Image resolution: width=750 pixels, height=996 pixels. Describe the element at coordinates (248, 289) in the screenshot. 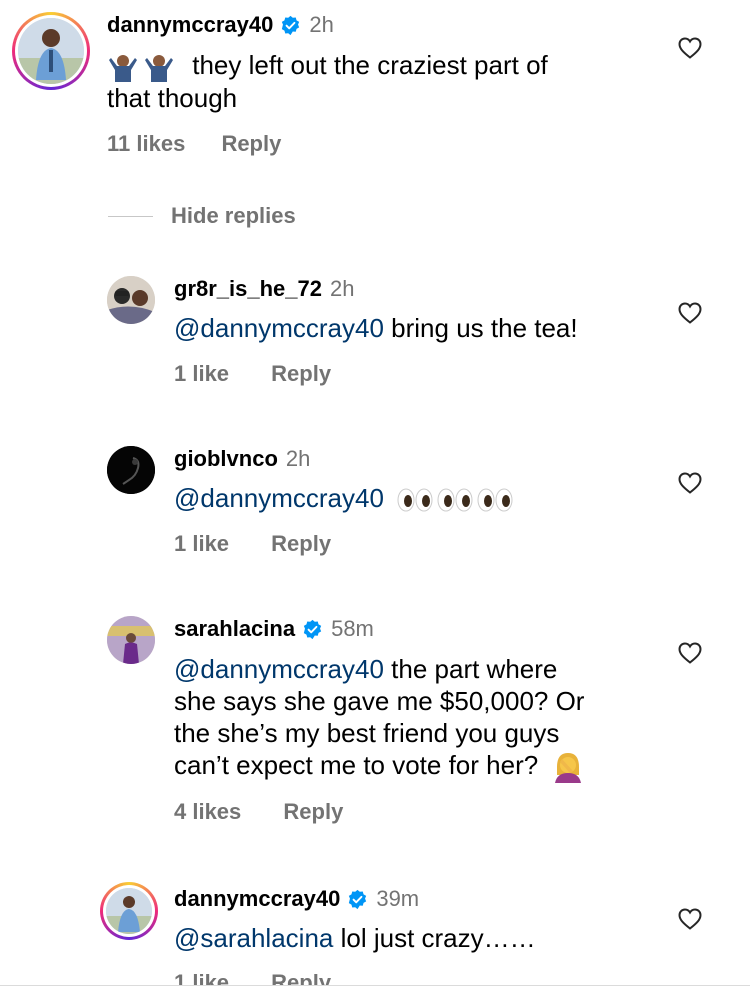

I see `username: gr8r_is_he_72` at that location.